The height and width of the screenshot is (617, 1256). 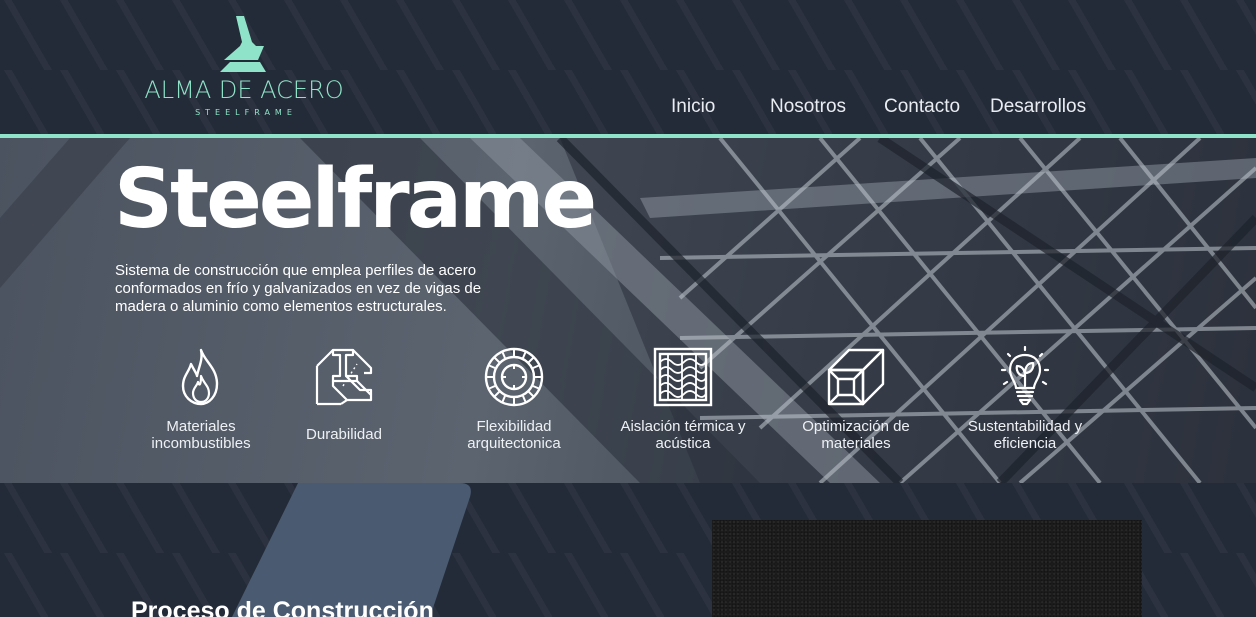 What do you see at coordinates (856, 377) in the screenshot?
I see `steel-profile-icon` at bounding box center [856, 377].